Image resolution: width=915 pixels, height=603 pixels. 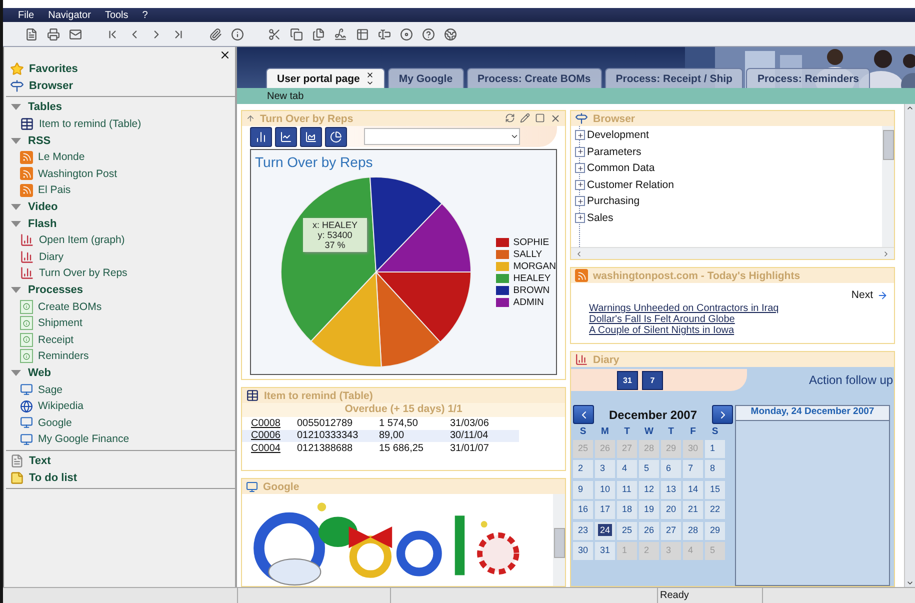 What do you see at coordinates (510, 118) in the screenshot?
I see `refresh-icon` at bounding box center [510, 118].